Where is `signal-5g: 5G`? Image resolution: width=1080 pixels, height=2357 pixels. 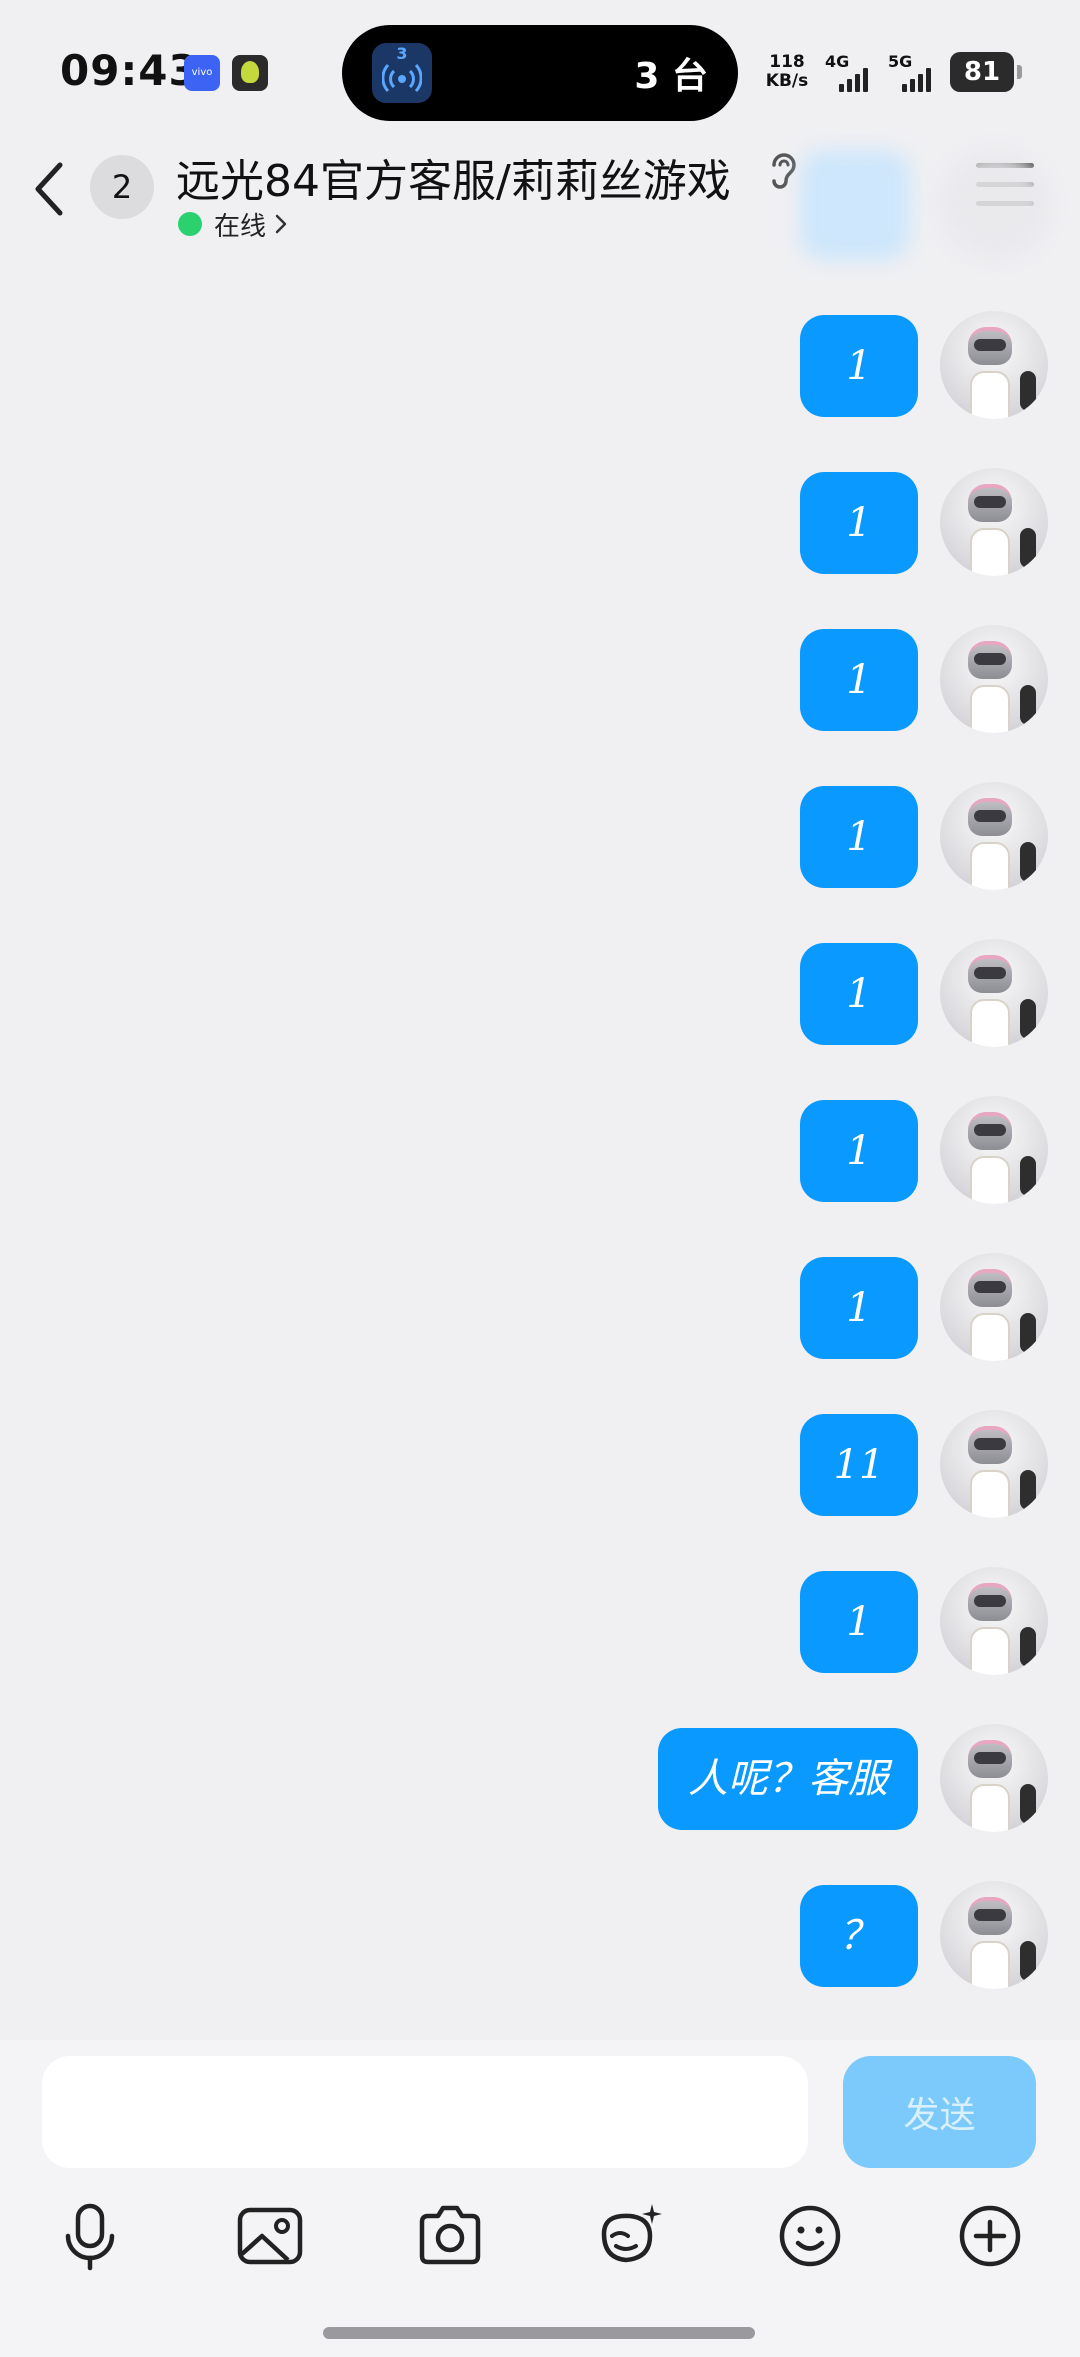
signal-5g: 5G is located at coordinates (918, 72).